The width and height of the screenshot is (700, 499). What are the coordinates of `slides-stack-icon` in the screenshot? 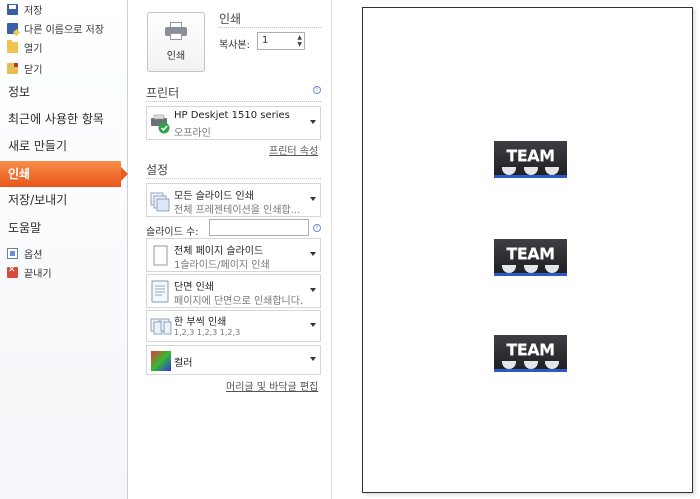 It's located at (160, 201).